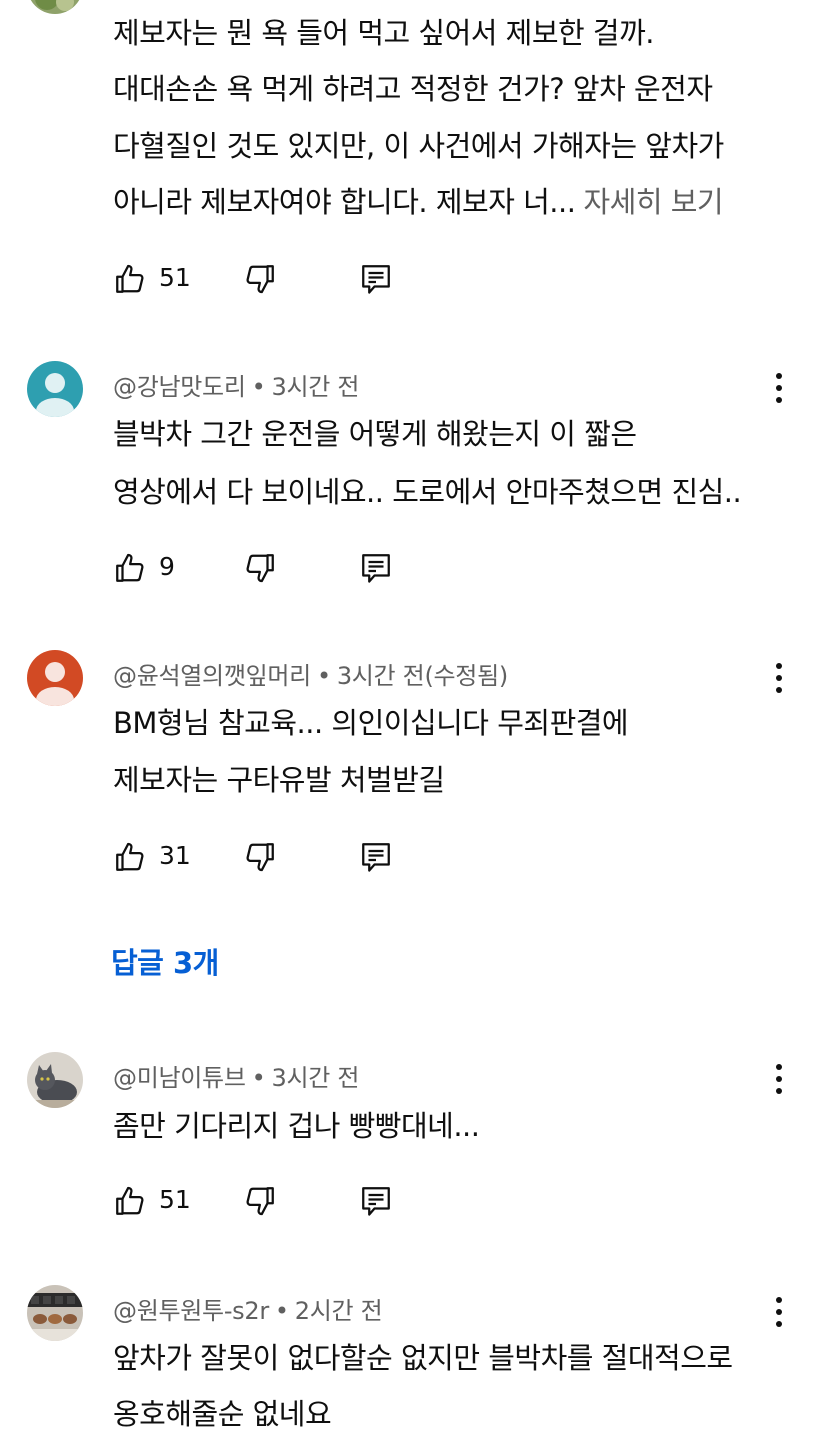 The width and height of the screenshot is (835, 1435). Describe the element at coordinates (191, 1311) in the screenshot. I see `comment-author: @원투원투-s2r` at that location.